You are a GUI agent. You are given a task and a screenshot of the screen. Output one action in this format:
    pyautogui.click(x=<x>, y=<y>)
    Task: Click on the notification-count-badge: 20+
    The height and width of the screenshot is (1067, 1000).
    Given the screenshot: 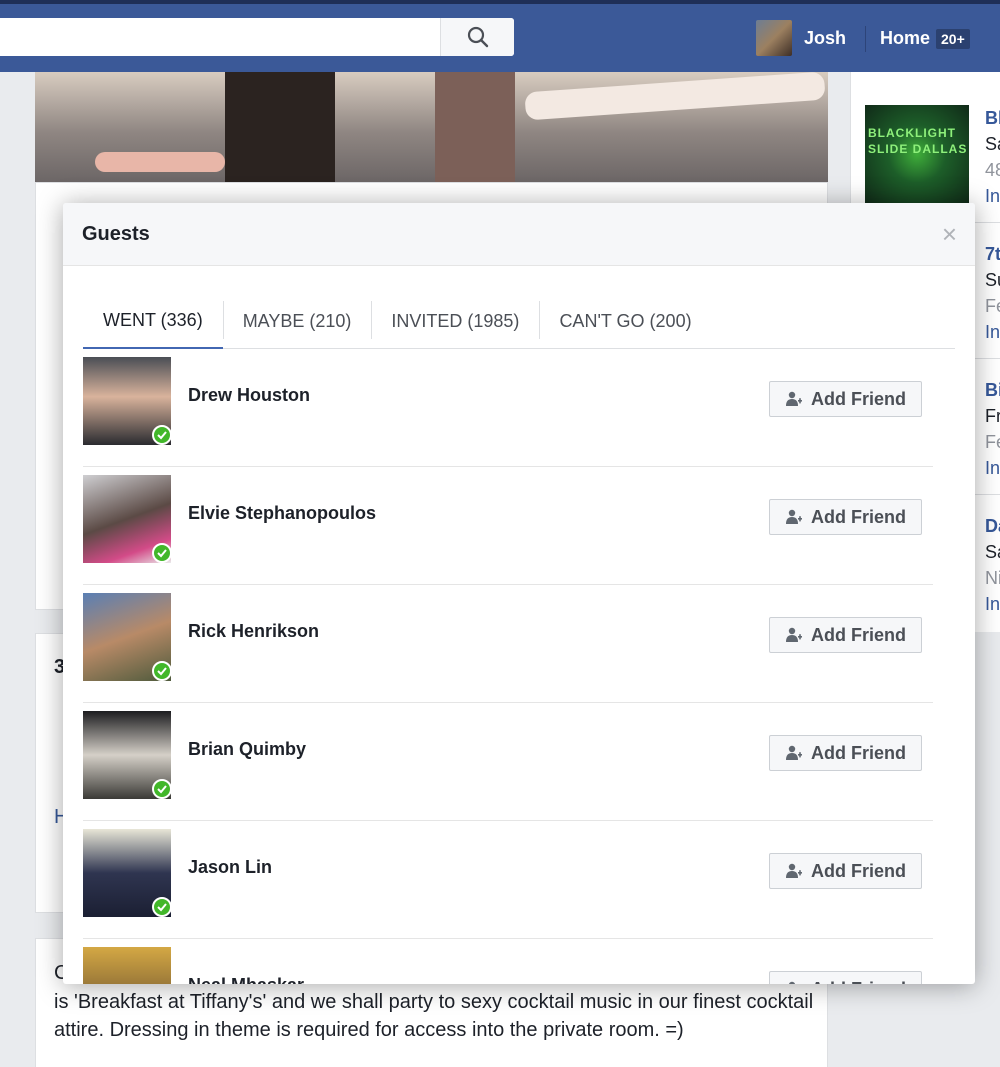 What is the action you would take?
    pyautogui.click(x=953, y=38)
    